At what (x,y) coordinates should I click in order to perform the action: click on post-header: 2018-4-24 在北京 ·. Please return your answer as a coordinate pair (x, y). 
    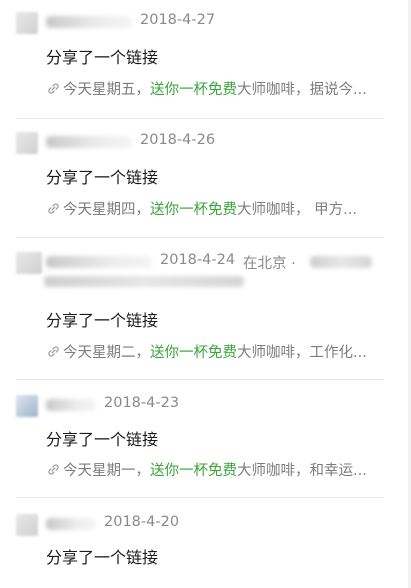
    Looking at the image, I should click on (205, 268).